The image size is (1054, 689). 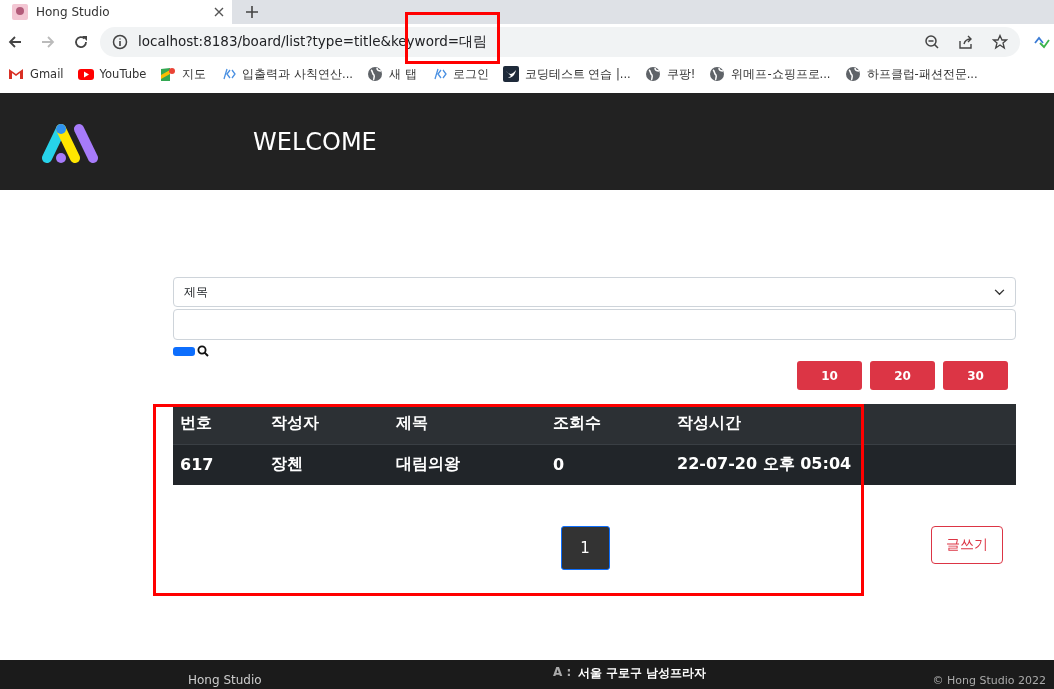 What do you see at coordinates (218, 464) in the screenshot?
I see `table-cell: 617` at bounding box center [218, 464].